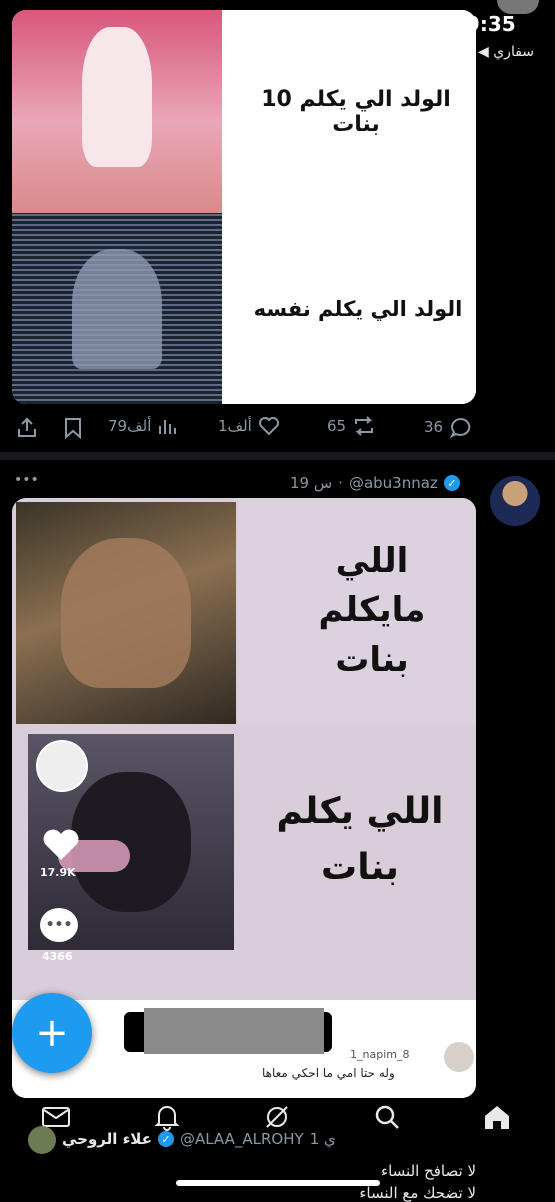 Image resolution: width=555 pixels, height=1202 pixels. What do you see at coordinates (337, 426) in the screenshot?
I see `reposts-value: 65` at bounding box center [337, 426].